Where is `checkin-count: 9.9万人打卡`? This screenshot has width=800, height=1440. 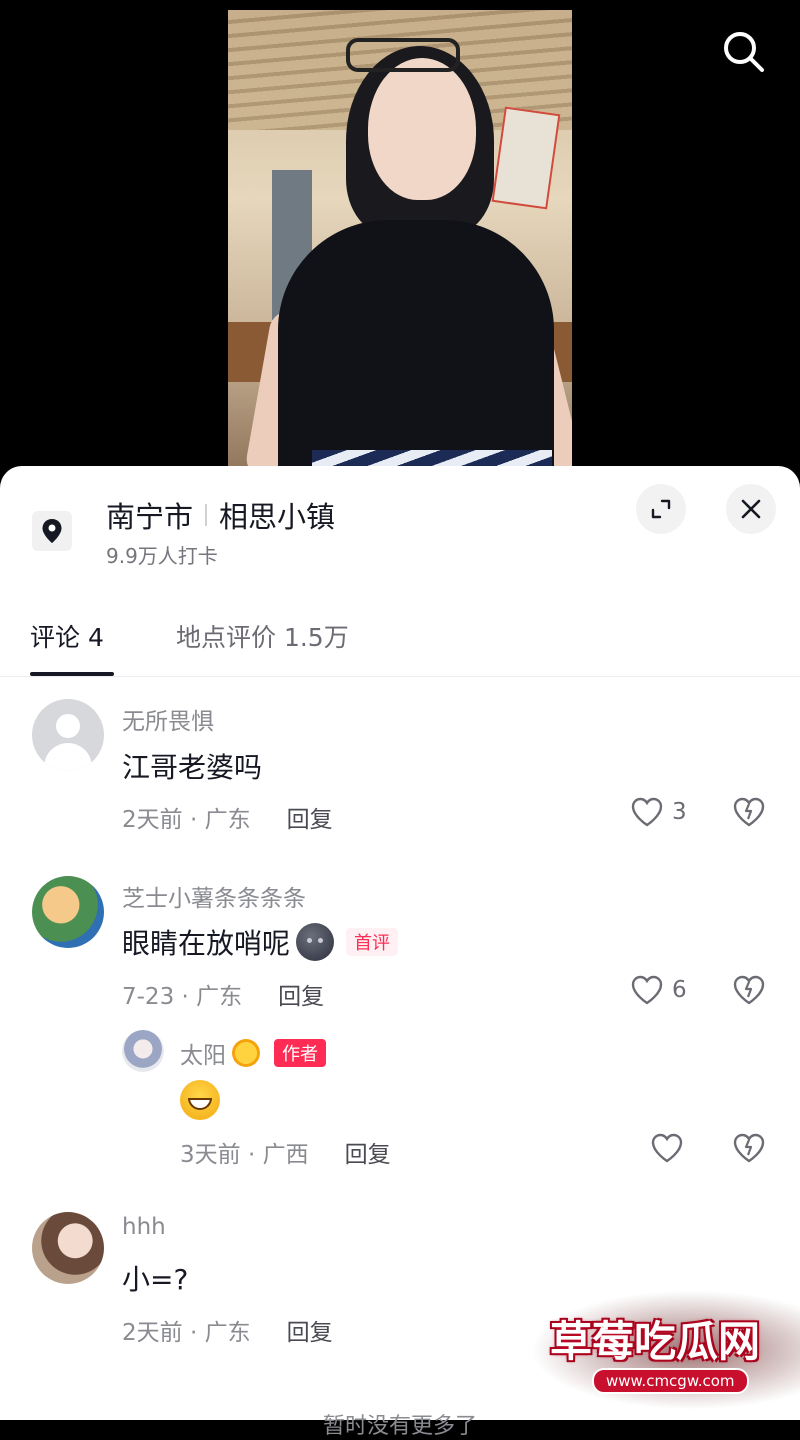
checkin-count: 9.9万人打卡 is located at coordinates (162, 556).